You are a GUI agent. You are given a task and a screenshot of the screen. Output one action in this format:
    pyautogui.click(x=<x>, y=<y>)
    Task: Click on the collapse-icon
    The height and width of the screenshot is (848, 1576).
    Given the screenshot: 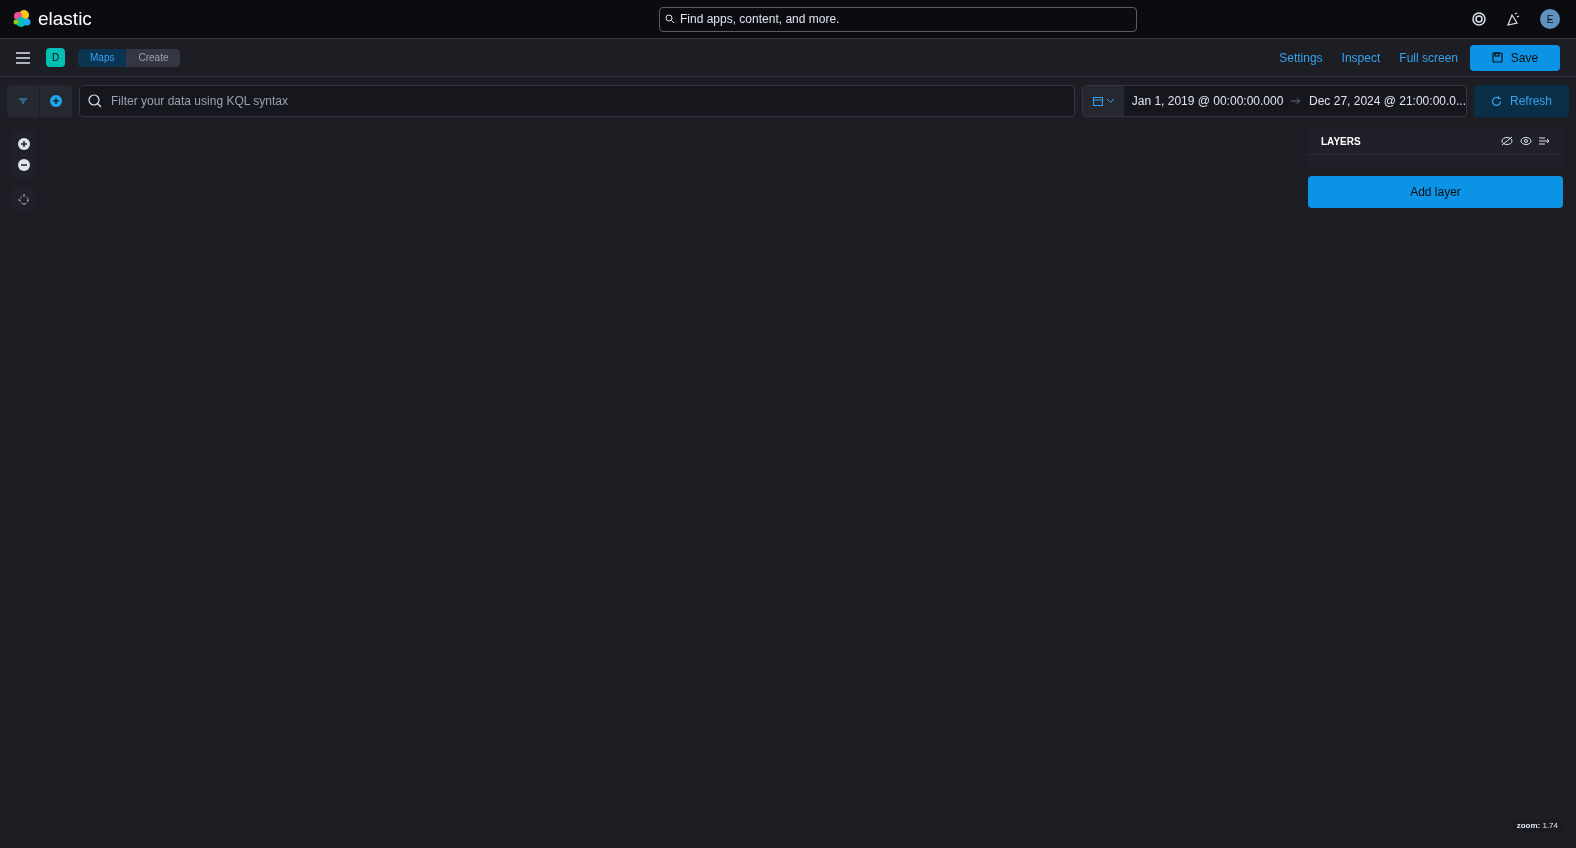 What is the action you would take?
    pyautogui.click(x=1544, y=141)
    